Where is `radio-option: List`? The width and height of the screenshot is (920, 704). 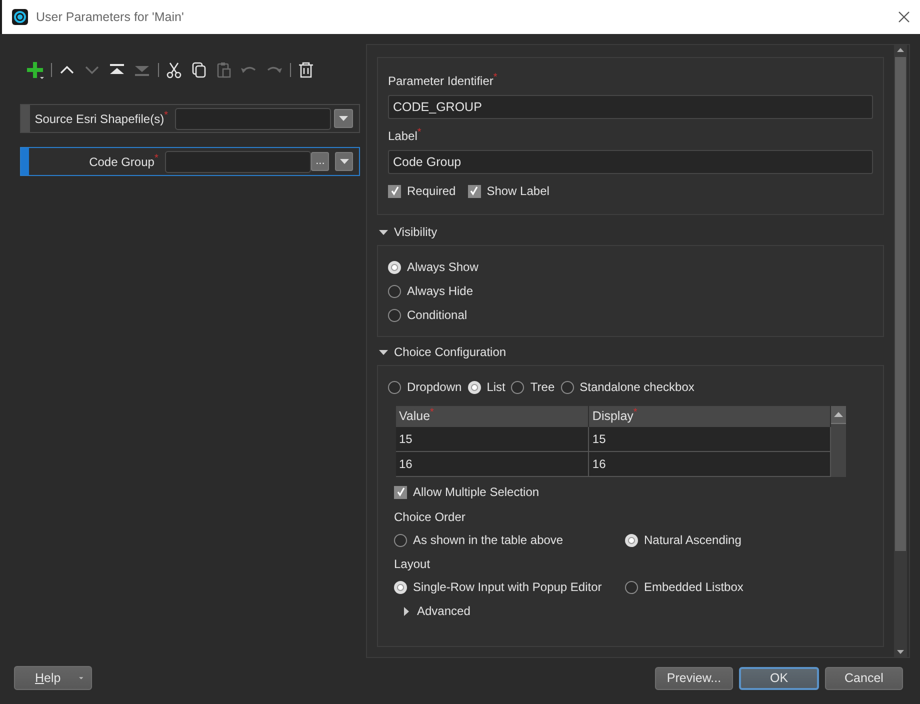 radio-option: List is located at coordinates (487, 387).